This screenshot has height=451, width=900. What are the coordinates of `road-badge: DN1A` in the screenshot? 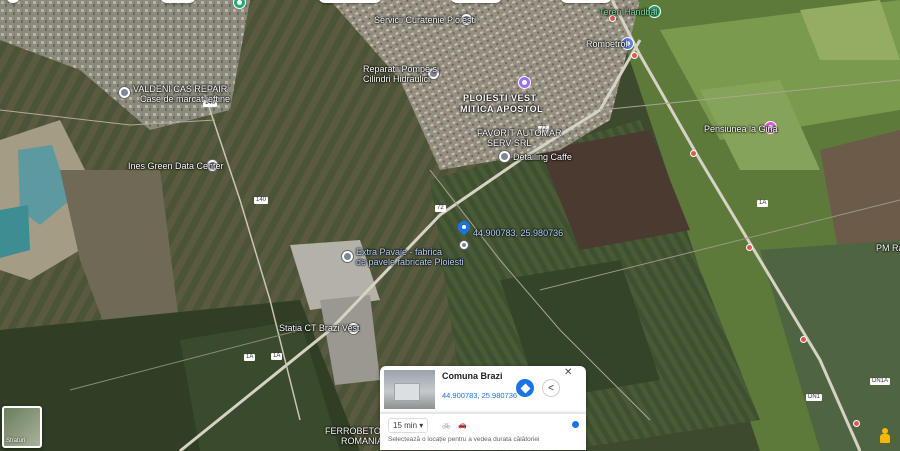 It's located at (880, 381).